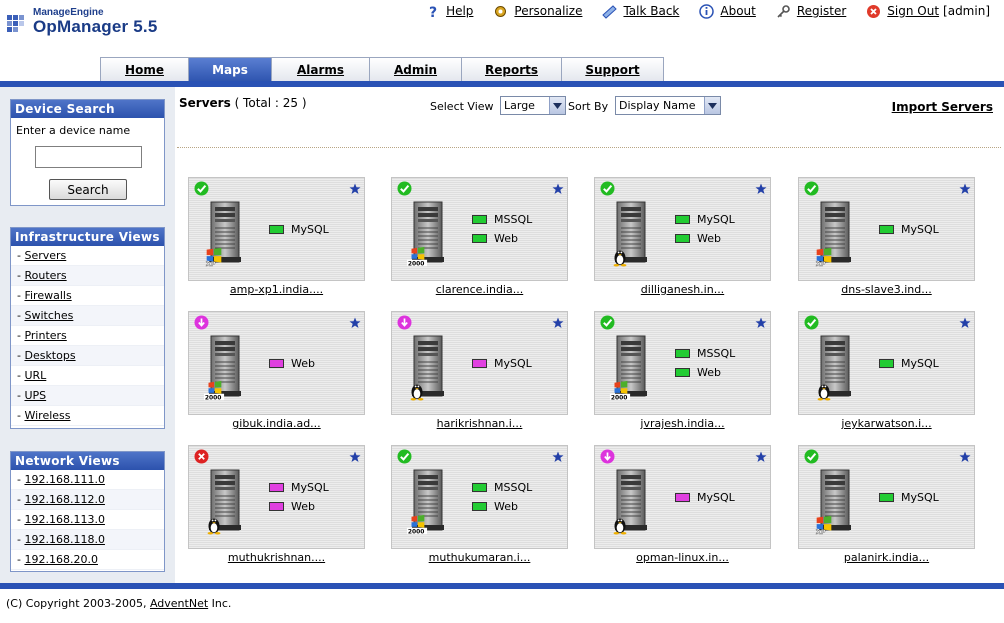 The width and height of the screenshot is (1004, 623). I want to click on personalize-link: Personalize, so click(537, 11).